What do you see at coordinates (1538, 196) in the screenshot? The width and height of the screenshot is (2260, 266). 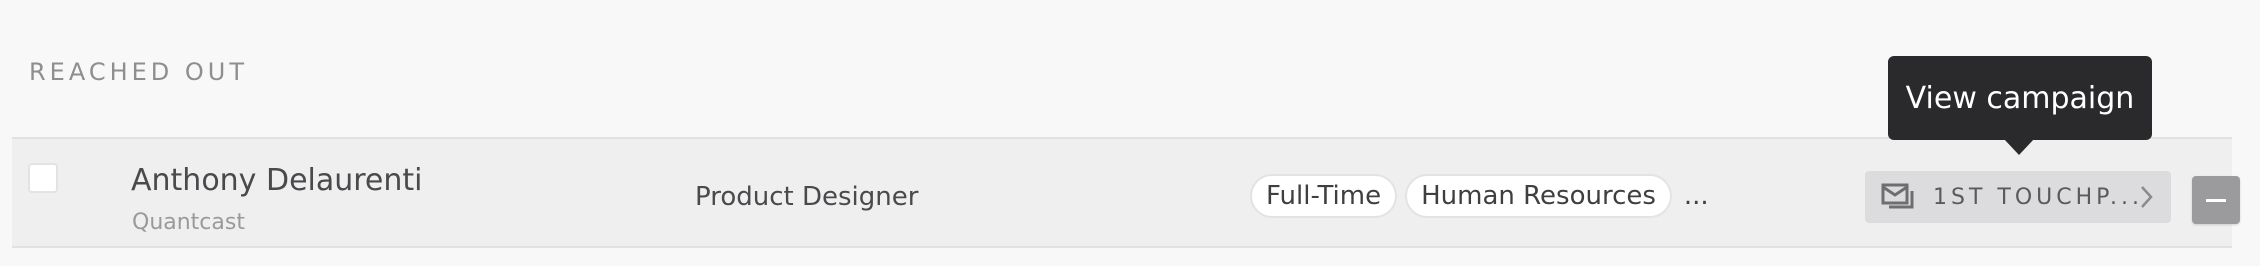 I see `tag-pill: Human Resources` at bounding box center [1538, 196].